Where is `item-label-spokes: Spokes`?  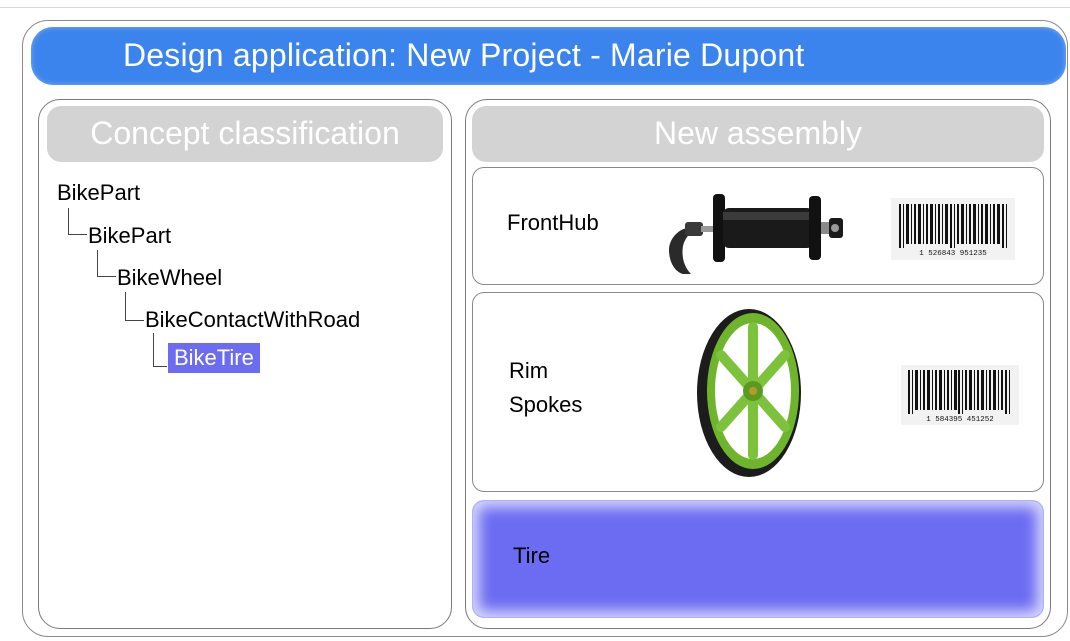 item-label-spokes: Spokes is located at coordinates (546, 404).